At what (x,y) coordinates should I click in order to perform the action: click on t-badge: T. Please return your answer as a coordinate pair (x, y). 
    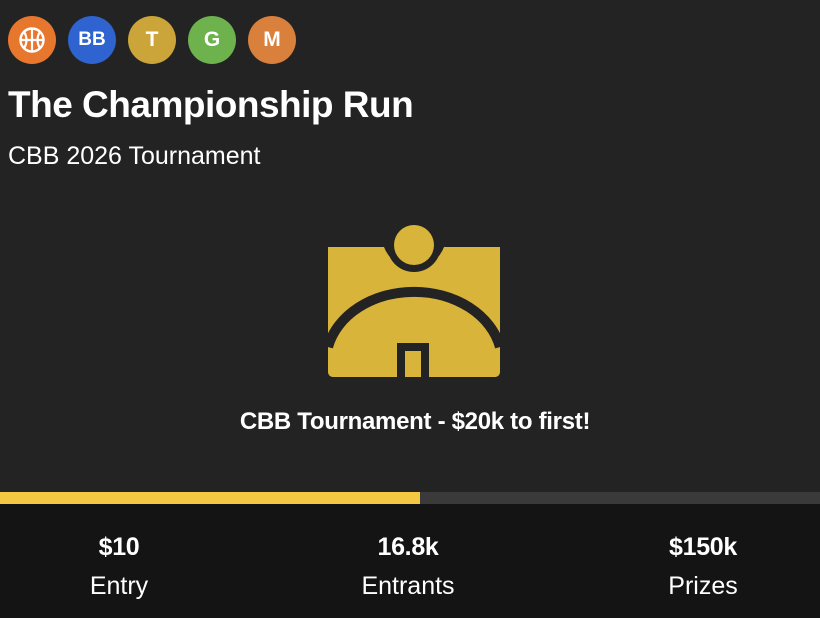
    Looking at the image, I should click on (152, 40).